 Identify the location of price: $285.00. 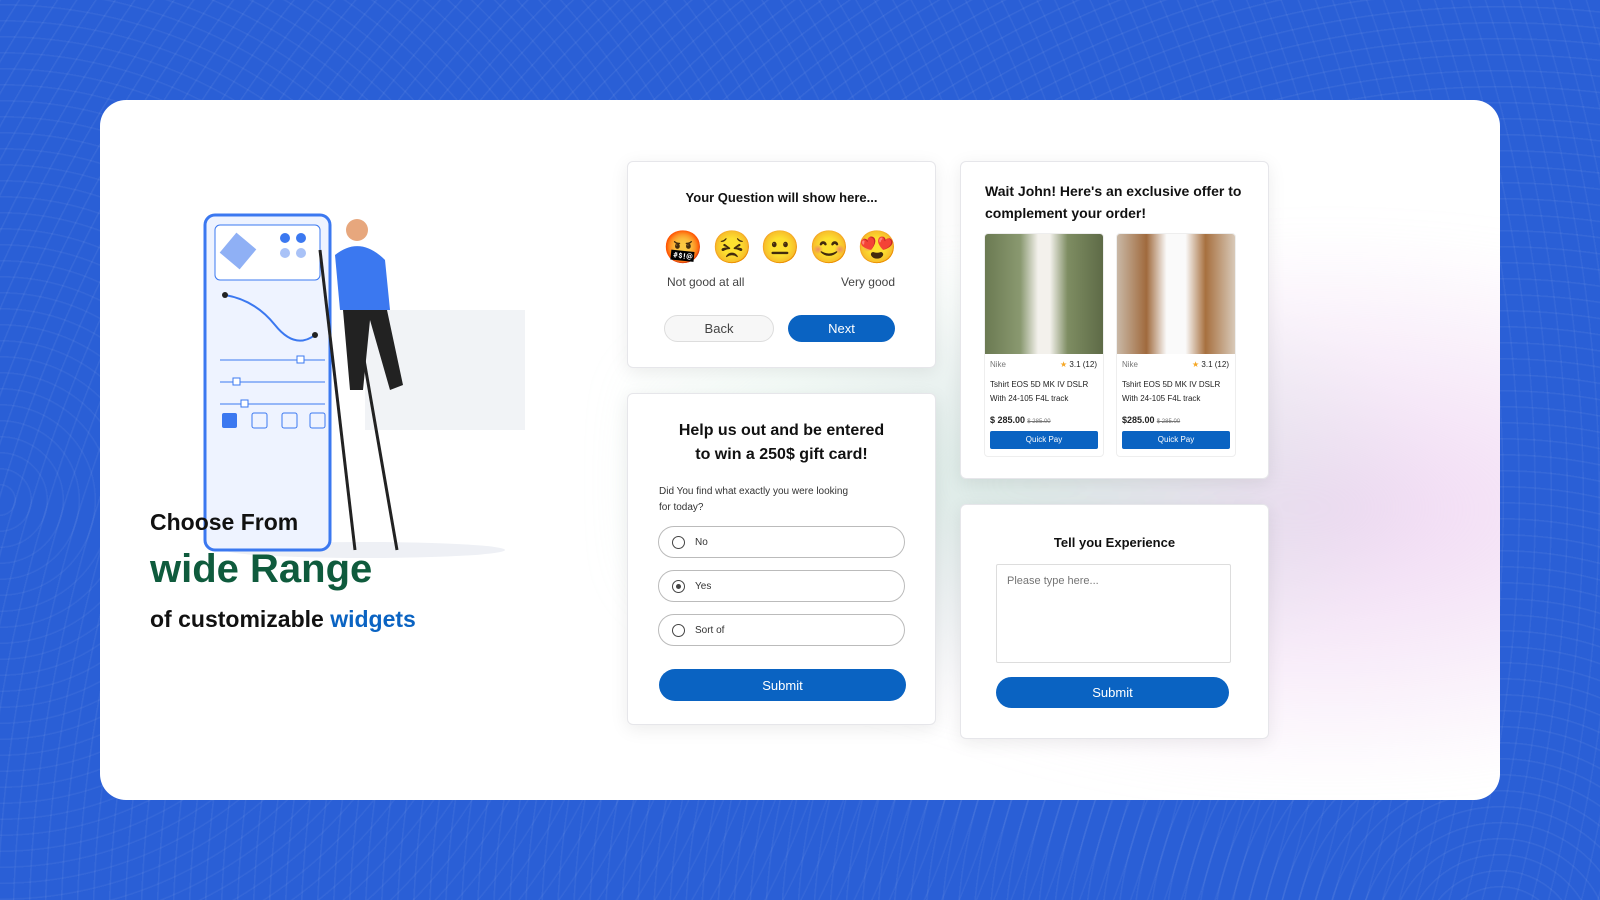
(1138, 420).